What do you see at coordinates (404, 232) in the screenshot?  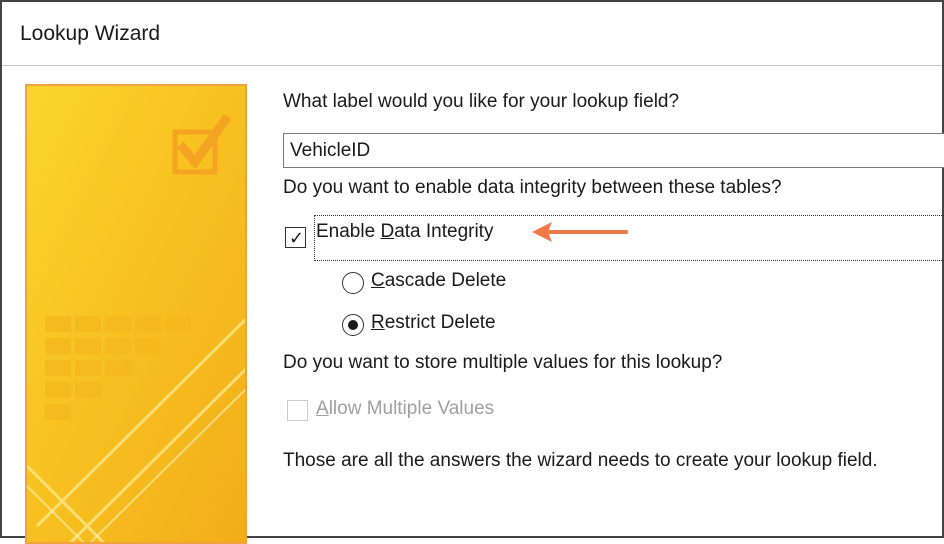 I see `enable-data-integrity-label: Enable Data Integrity` at bounding box center [404, 232].